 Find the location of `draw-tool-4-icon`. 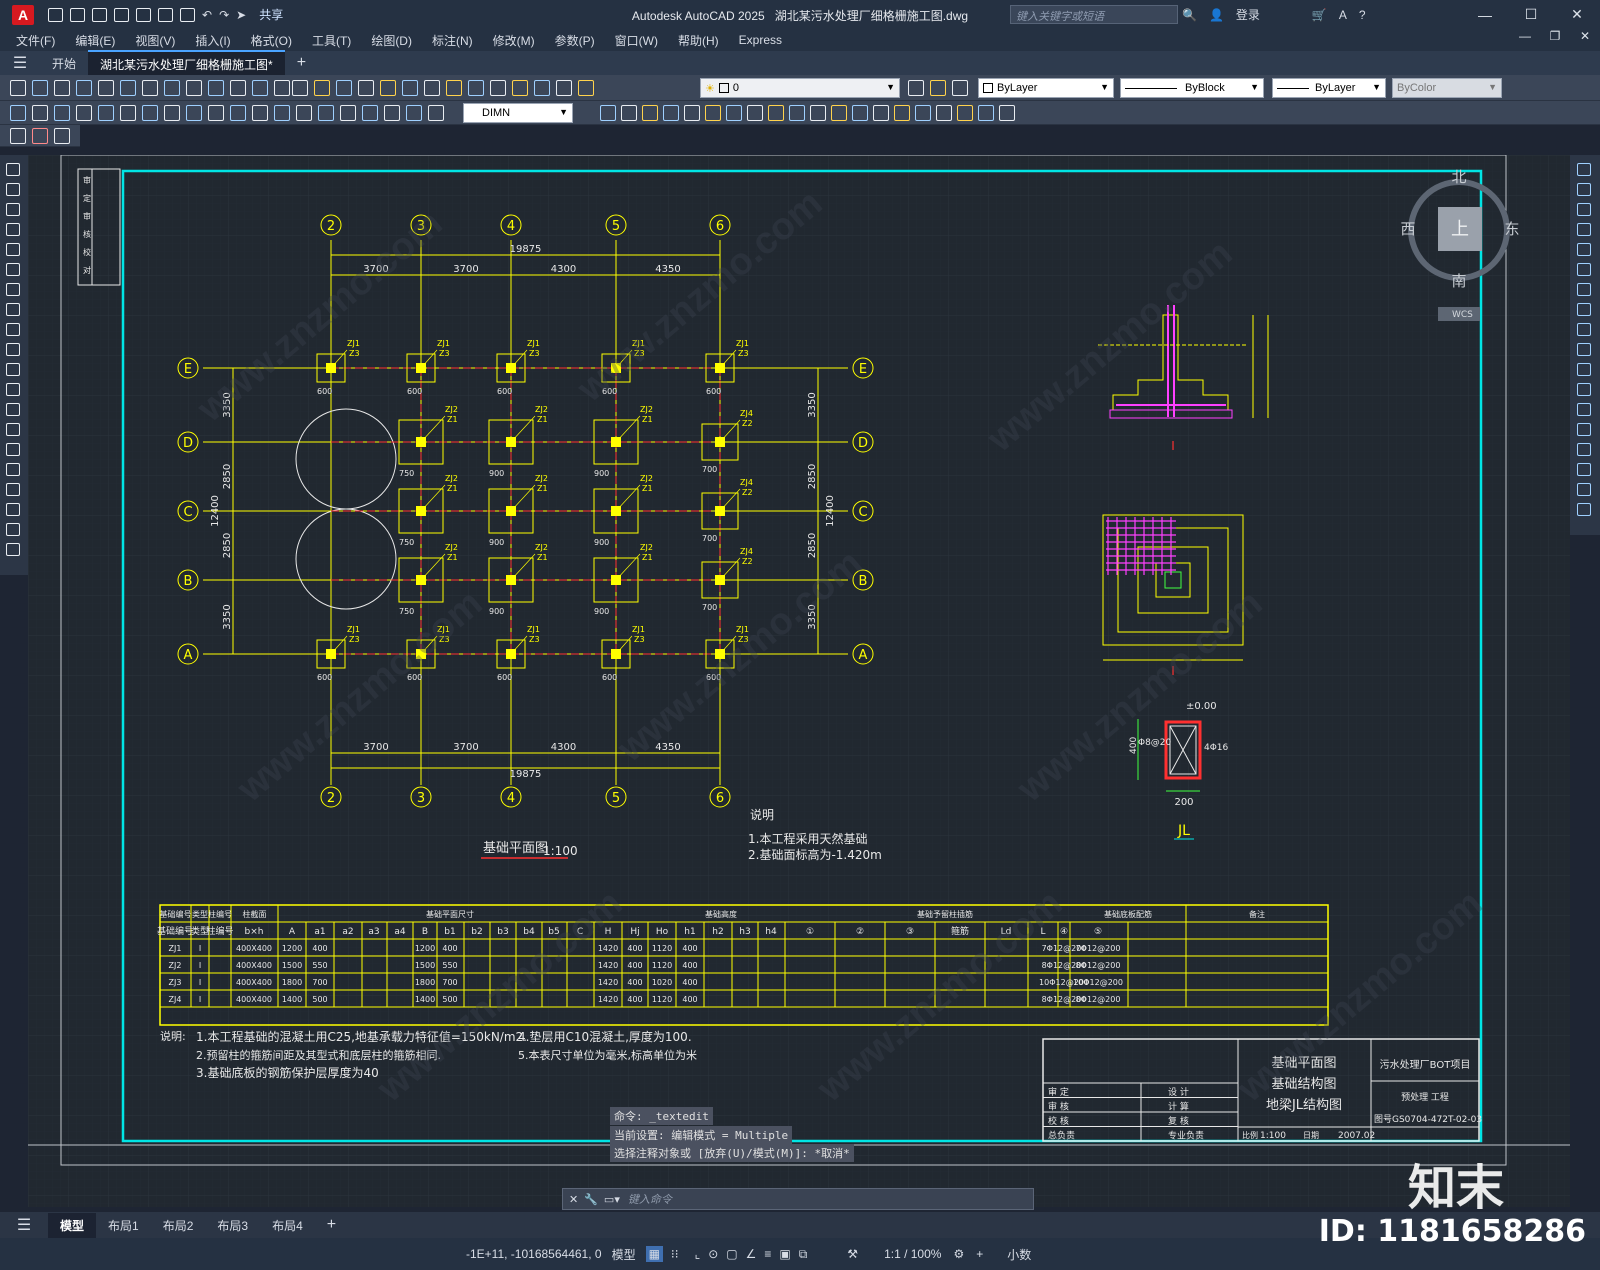

draw-tool-4-icon is located at coordinates (13, 229).